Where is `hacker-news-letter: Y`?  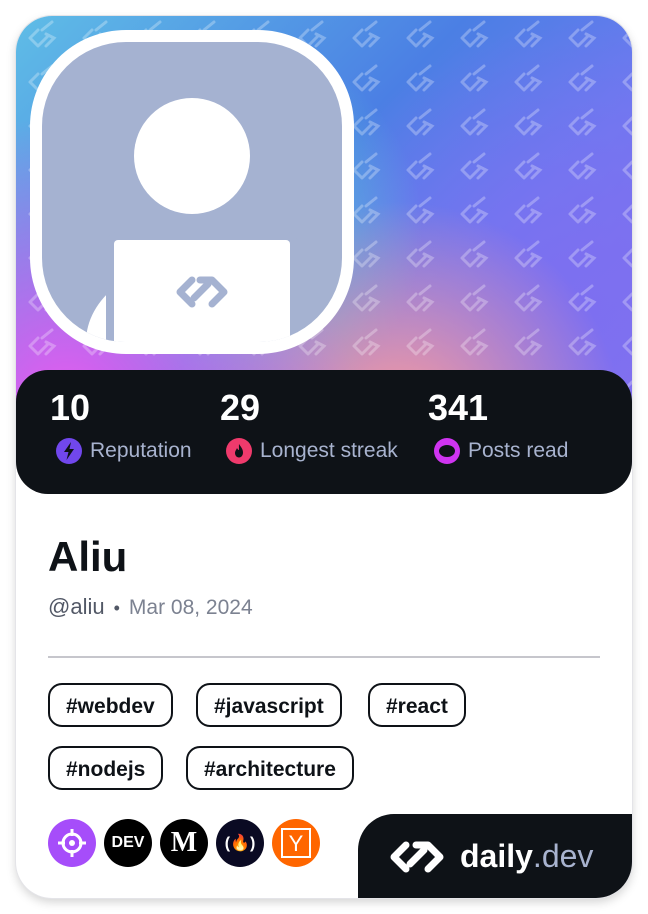
hacker-news-letter: Y is located at coordinates (296, 843).